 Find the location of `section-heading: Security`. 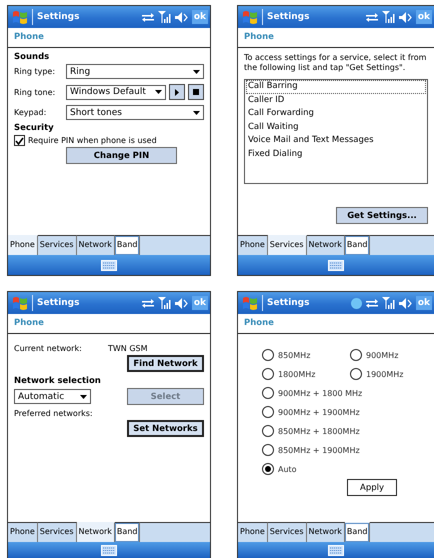

section-heading: Security is located at coordinates (34, 128).